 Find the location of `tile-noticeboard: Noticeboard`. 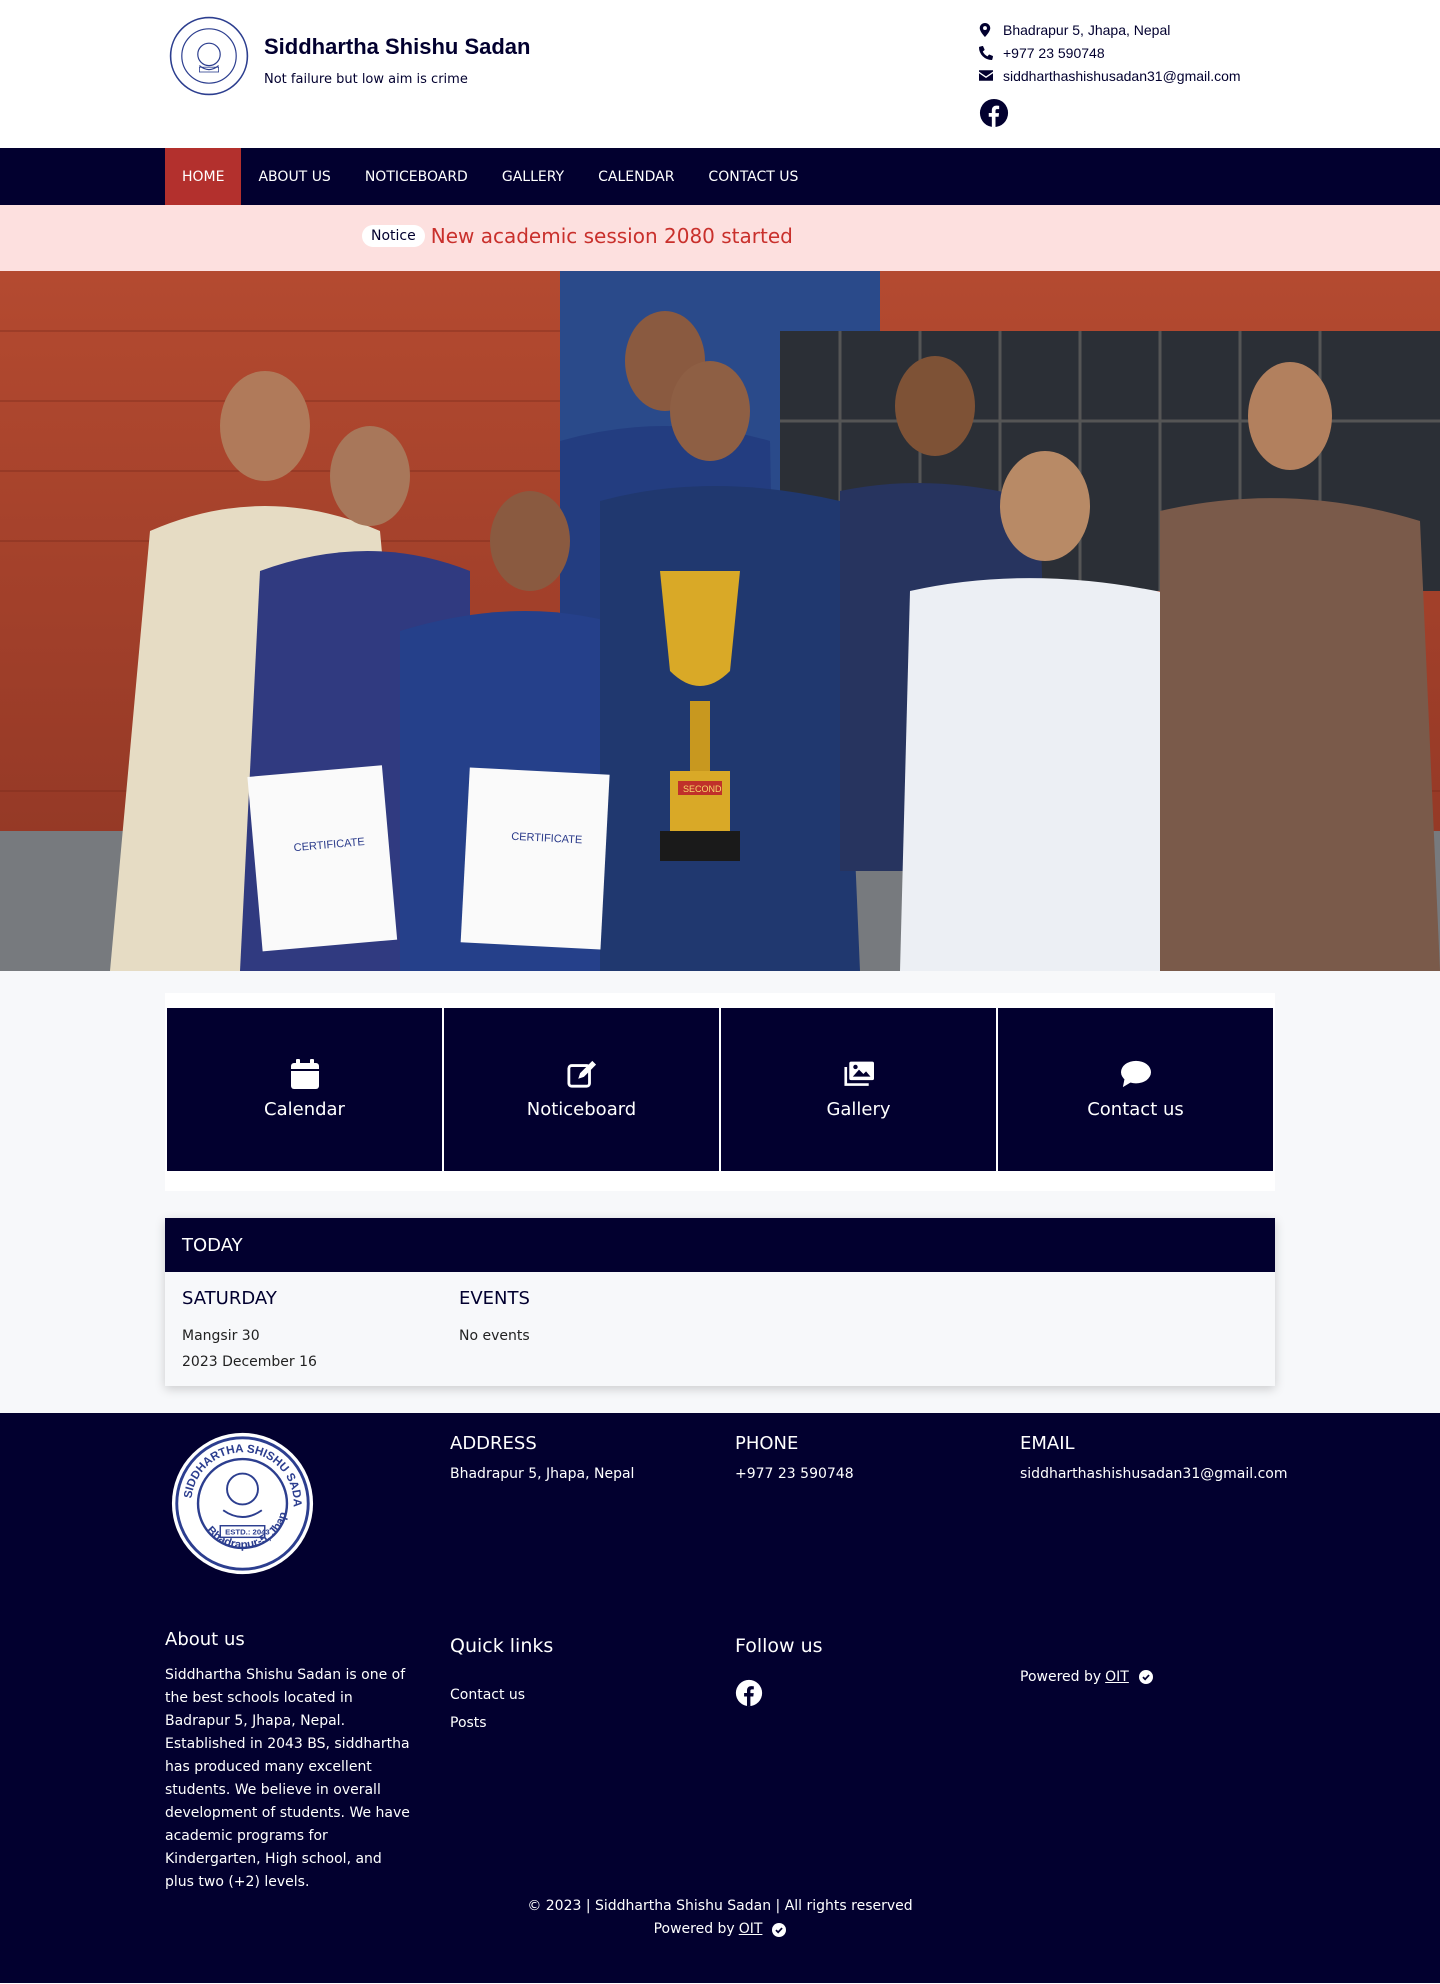

tile-noticeboard: Noticeboard is located at coordinates (581, 1089).